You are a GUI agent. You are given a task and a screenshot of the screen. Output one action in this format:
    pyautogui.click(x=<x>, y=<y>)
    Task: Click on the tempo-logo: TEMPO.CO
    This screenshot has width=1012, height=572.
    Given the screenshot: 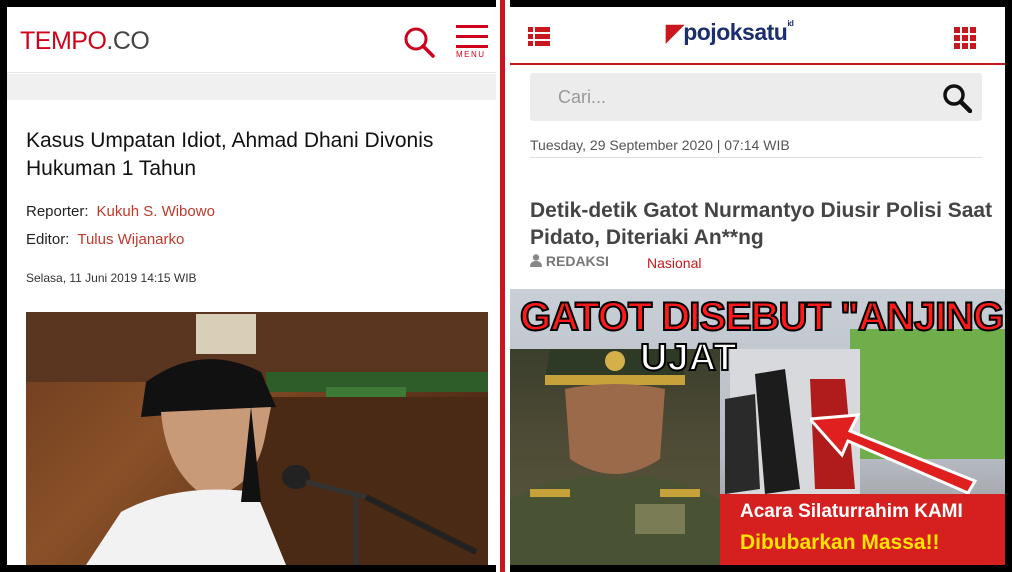 What is the action you would take?
    pyautogui.click(x=85, y=41)
    